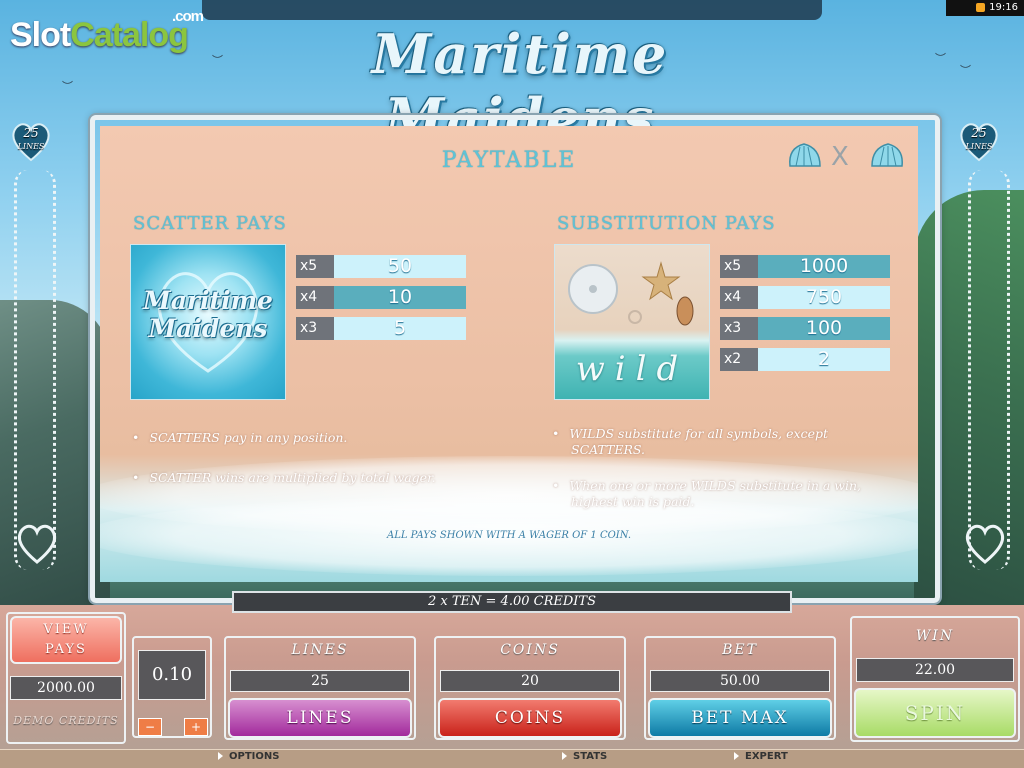 The height and width of the screenshot is (768, 1024). I want to click on substitution-pays-title: SUBSTITUTION PAYS, so click(666, 223).